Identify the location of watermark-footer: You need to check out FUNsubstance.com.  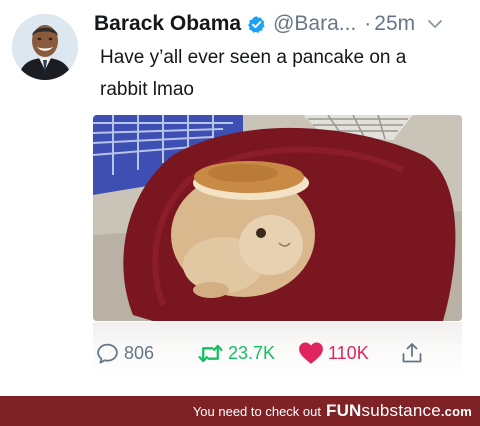
(240, 411).